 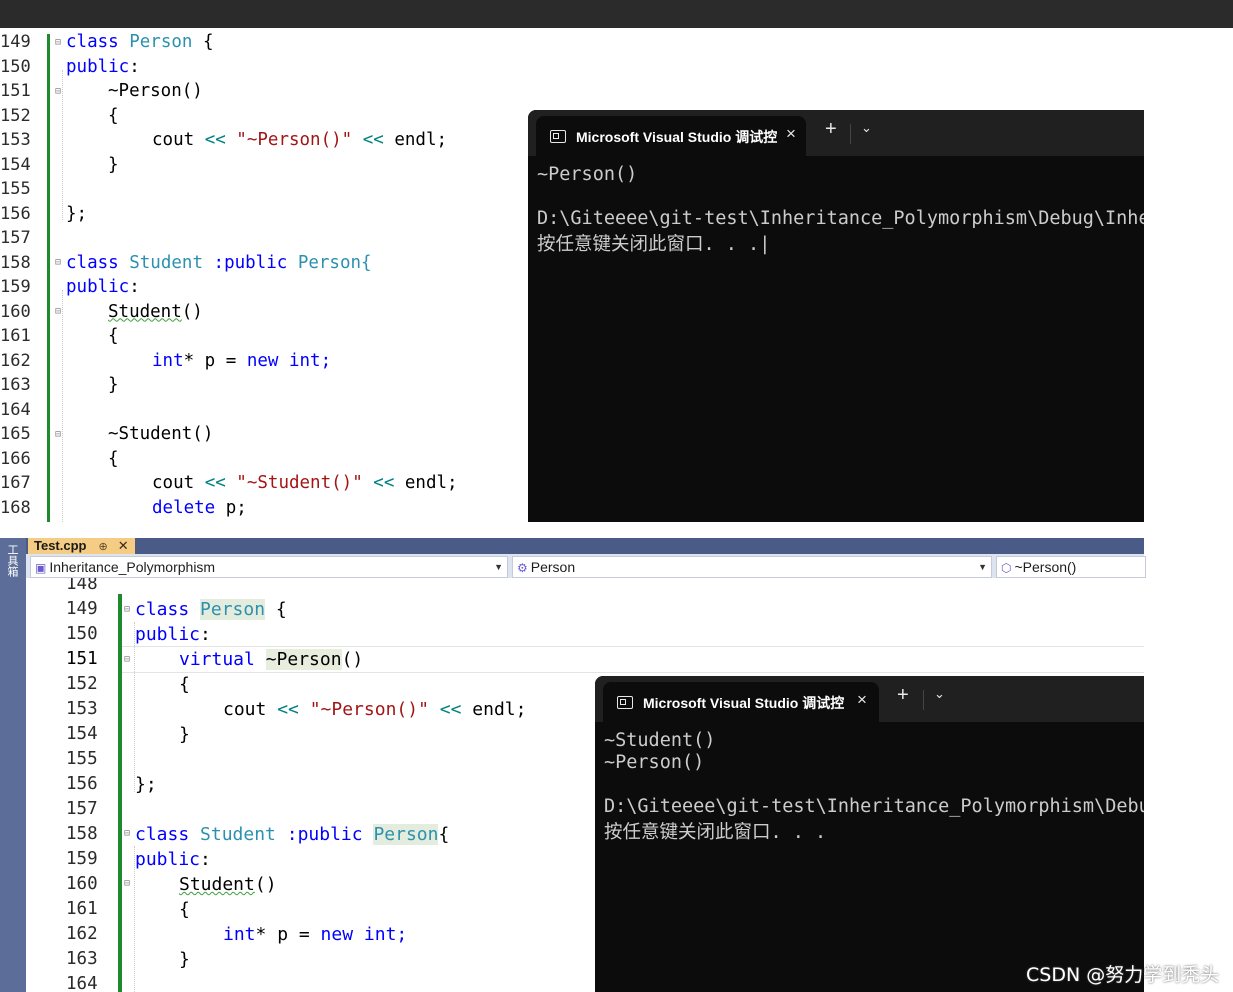 What do you see at coordinates (850, 134) in the screenshot?
I see `divider` at bounding box center [850, 134].